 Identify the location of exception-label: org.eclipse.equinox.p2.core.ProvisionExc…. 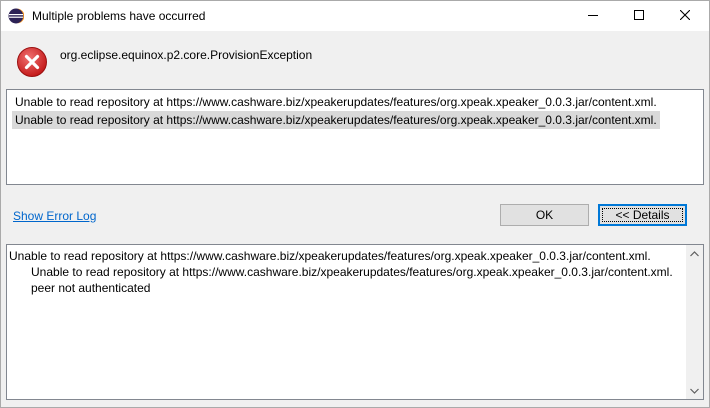
(186, 55).